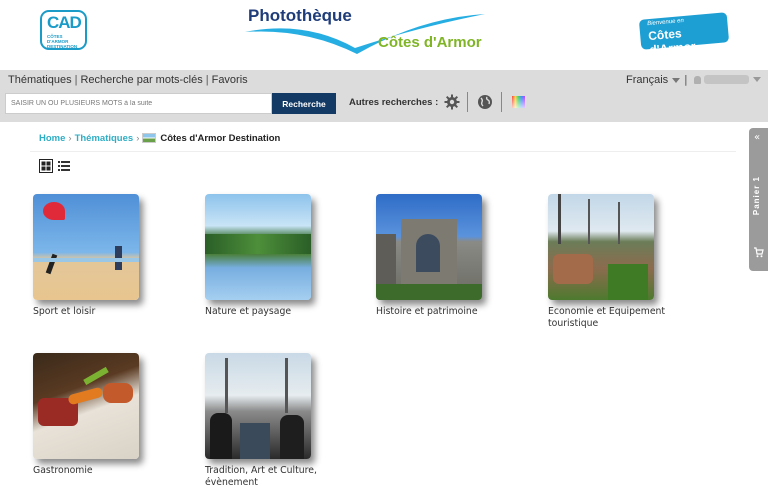 Image resolution: width=768 pixels, height=497 pixels. What do you see at coordinates (452, 102) in the screenshot?
I see `gear-icon` at bounding box center [452, 102].